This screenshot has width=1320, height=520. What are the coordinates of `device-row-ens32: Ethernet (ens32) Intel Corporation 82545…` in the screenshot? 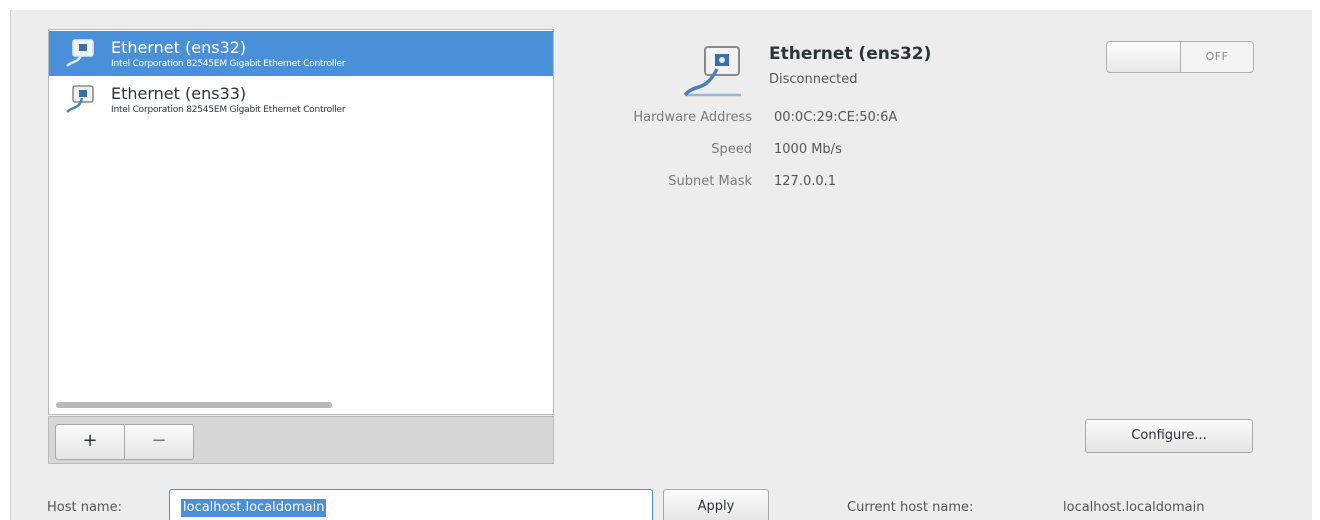 It's located at (301, 53).